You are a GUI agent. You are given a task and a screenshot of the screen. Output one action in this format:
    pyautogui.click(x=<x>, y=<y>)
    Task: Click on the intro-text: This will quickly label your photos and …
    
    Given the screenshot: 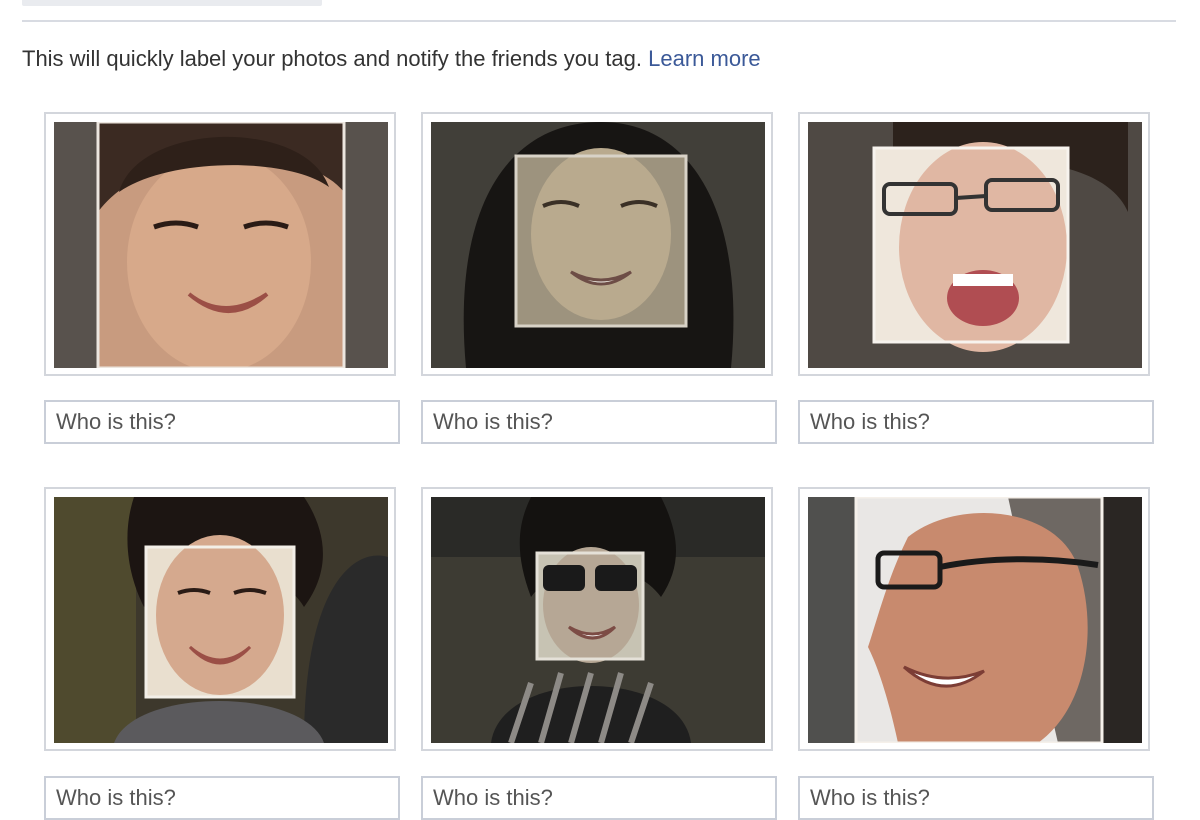 What is the action you would take?
    pyautogui.click(x=391, y=59)
    